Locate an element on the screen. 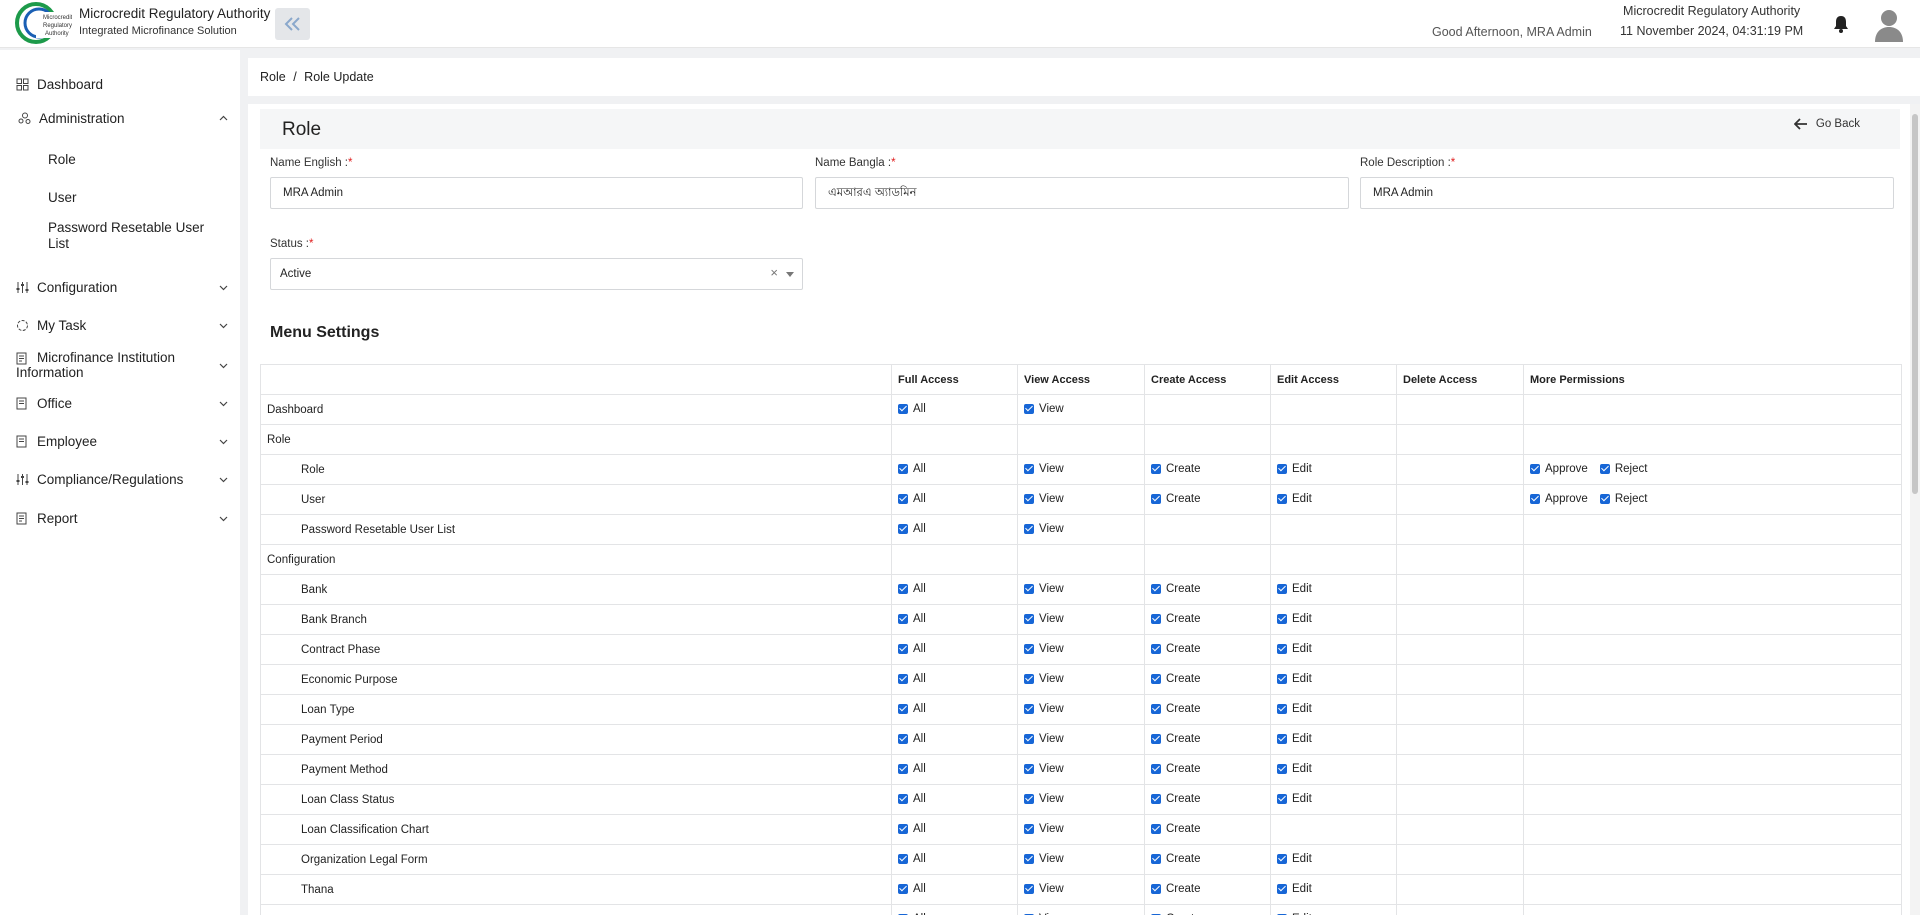 Image resolution: width=1920 pixels, height=915 pixels. name-english-input is located at coordinates (536, 193).